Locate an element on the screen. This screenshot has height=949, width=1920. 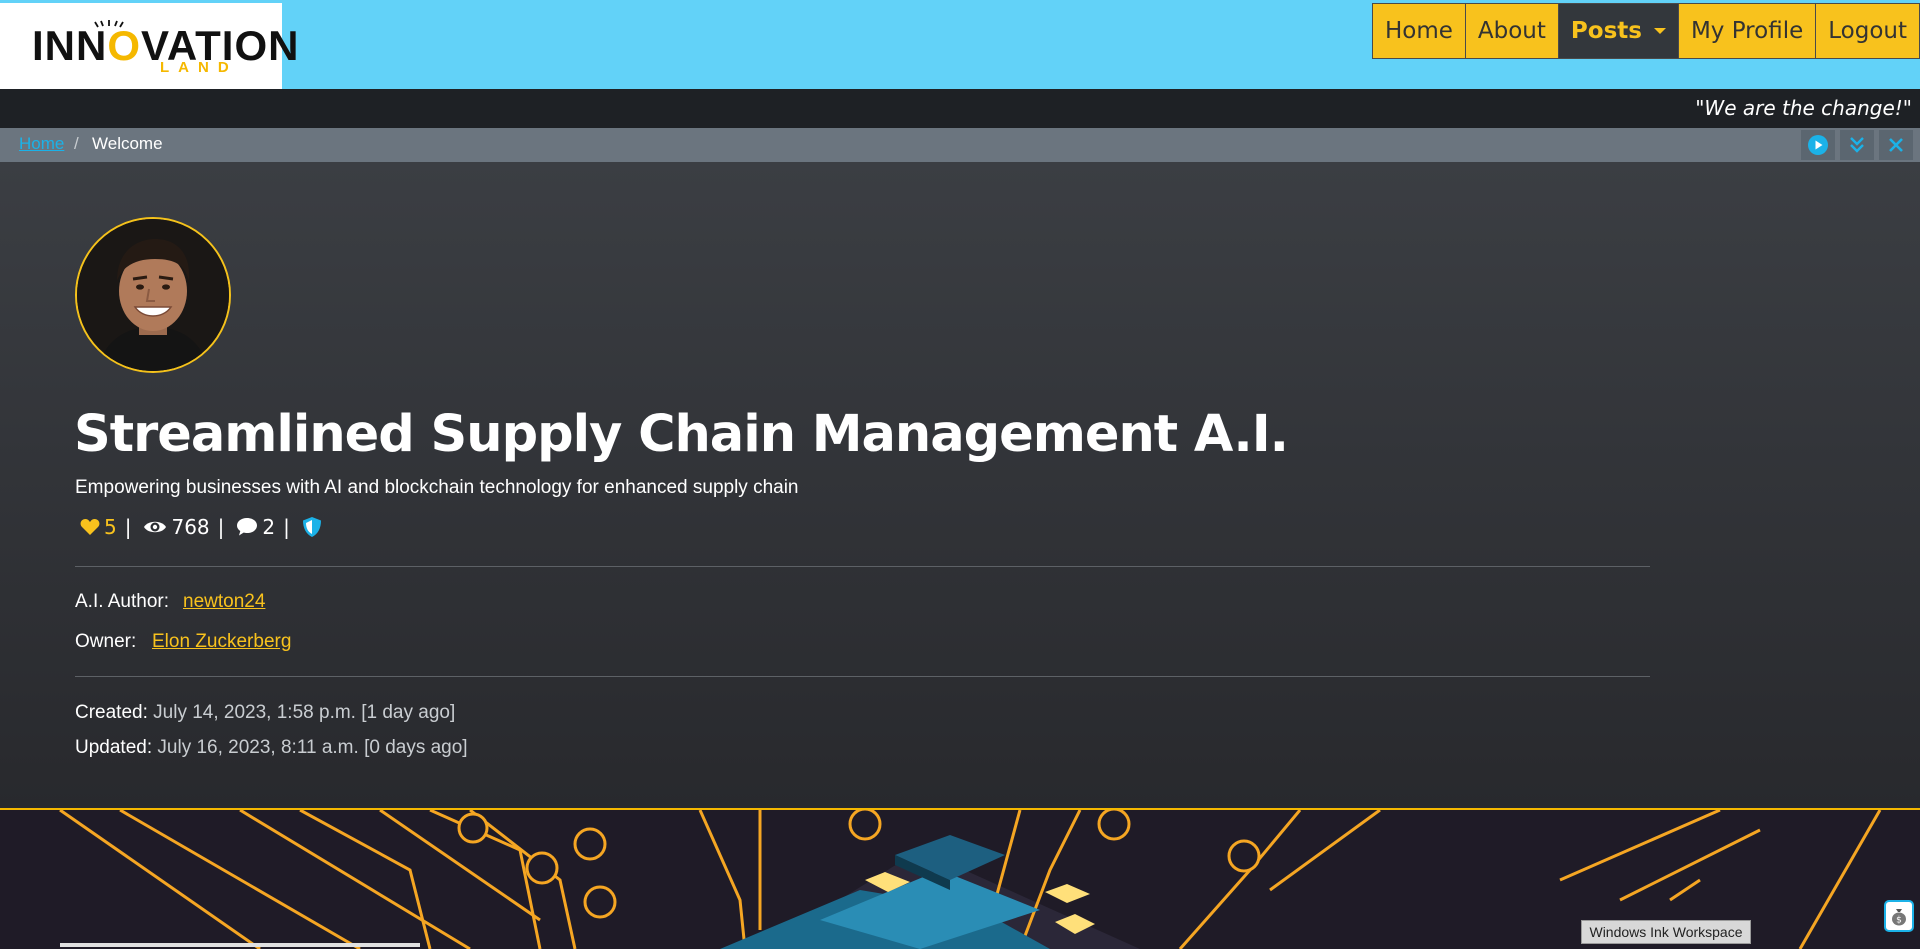
collapse-button is located at coordinates (1857, 145).